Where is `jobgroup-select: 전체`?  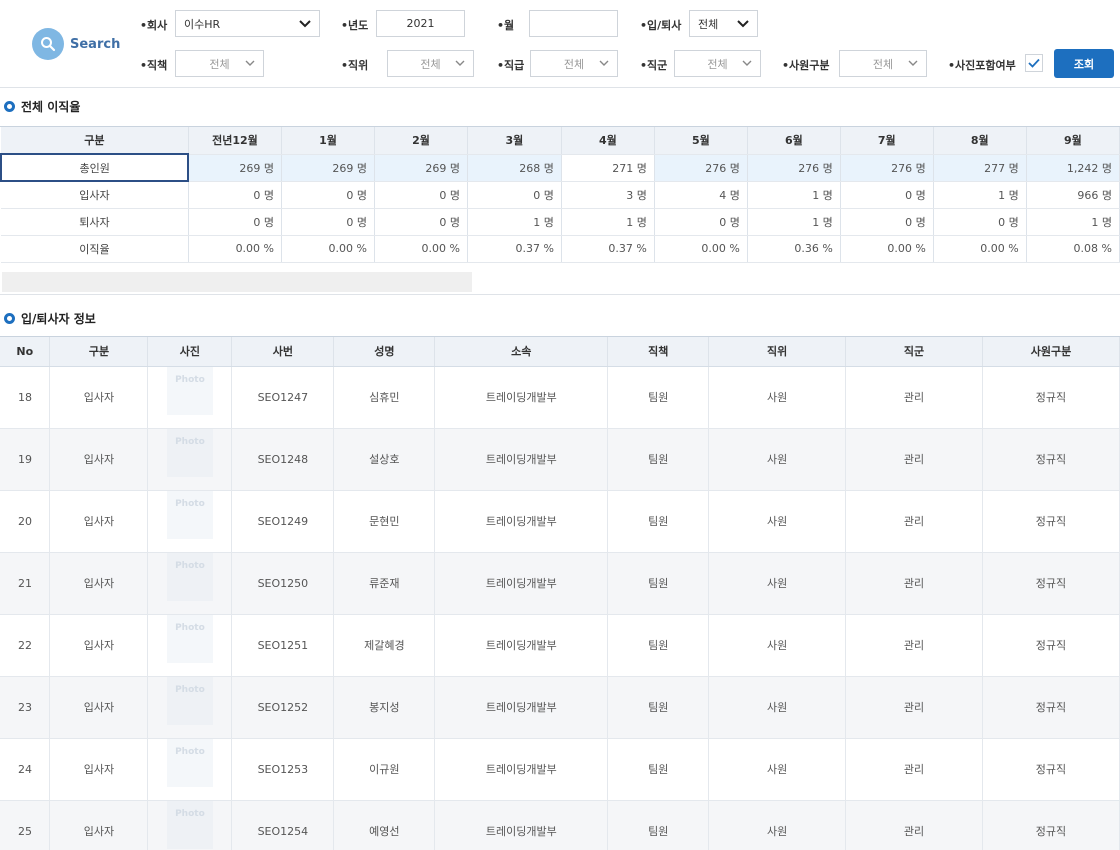 jobgroup-select: 전체 is located at coordinates (717, 63).